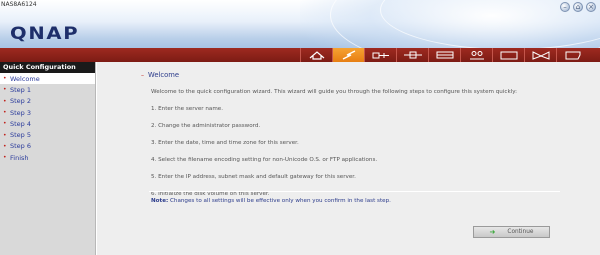 This screenshot has height=255, width=600. Describe the element at coordinates (47, 112) in the screenshot. I see `sidebar-item-step-3: • Step 3` at that location.